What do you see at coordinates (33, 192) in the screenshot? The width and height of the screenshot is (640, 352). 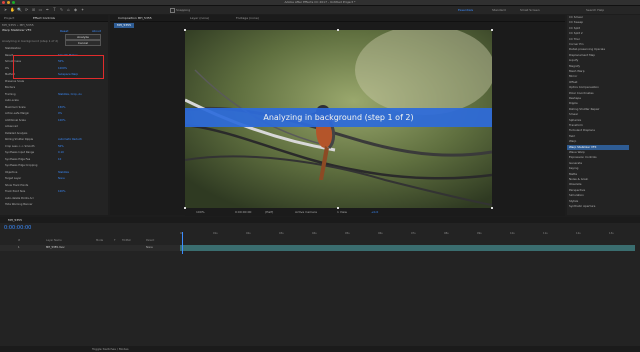 I see `effect-property-row: Track Point Size 100%` at bounding box center [33, 192].